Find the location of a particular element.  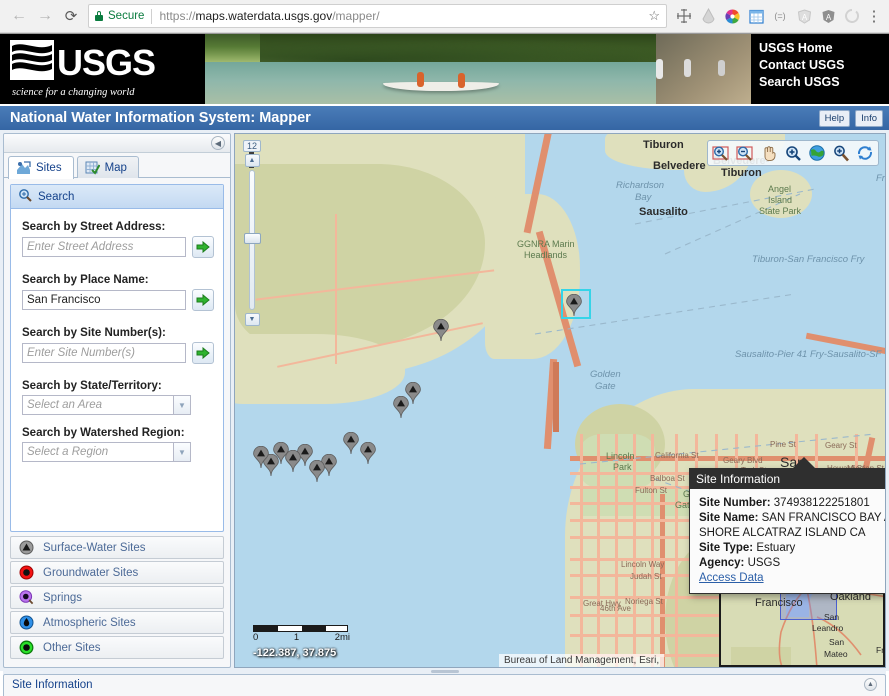

site-info-popup-title: Site Information is located at coordinates (738, 478).